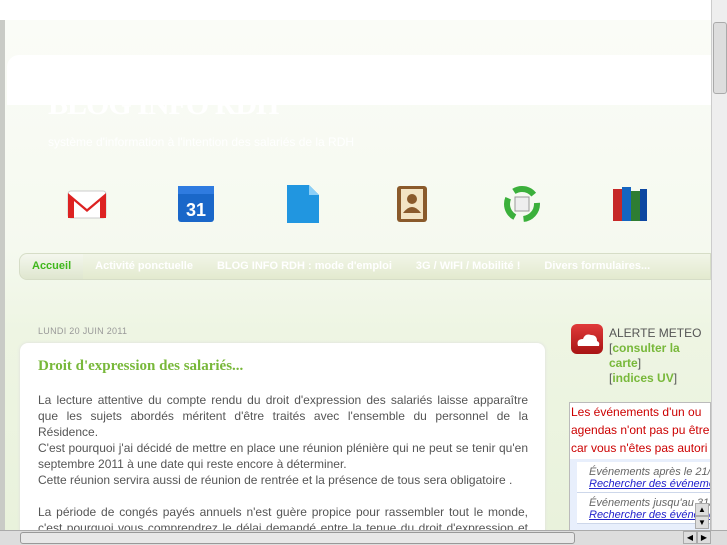 This screenshot has height=545, width=727. I want to click on tab-accueil: Accueil, so click(52, 266).